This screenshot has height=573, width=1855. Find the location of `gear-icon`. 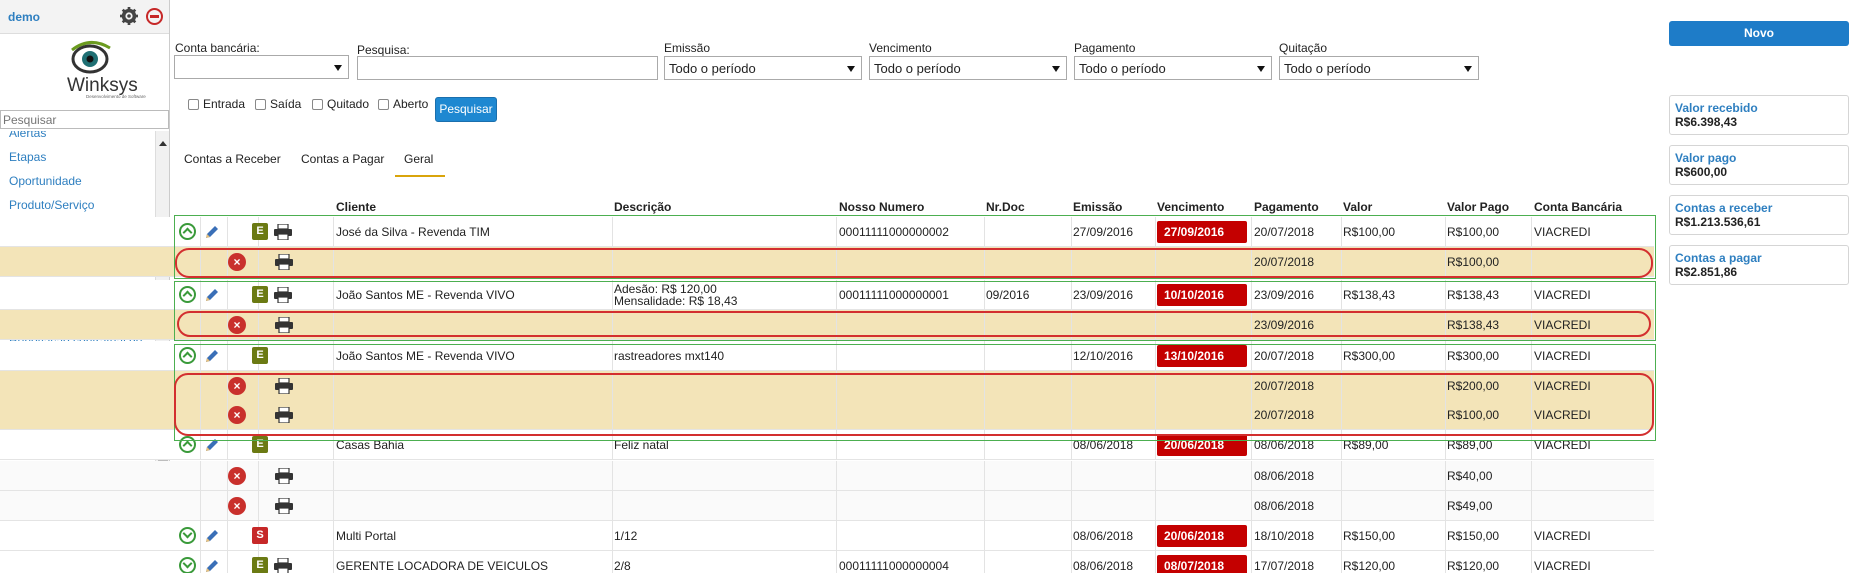

gear-icon is located at coordinates (129, 16).